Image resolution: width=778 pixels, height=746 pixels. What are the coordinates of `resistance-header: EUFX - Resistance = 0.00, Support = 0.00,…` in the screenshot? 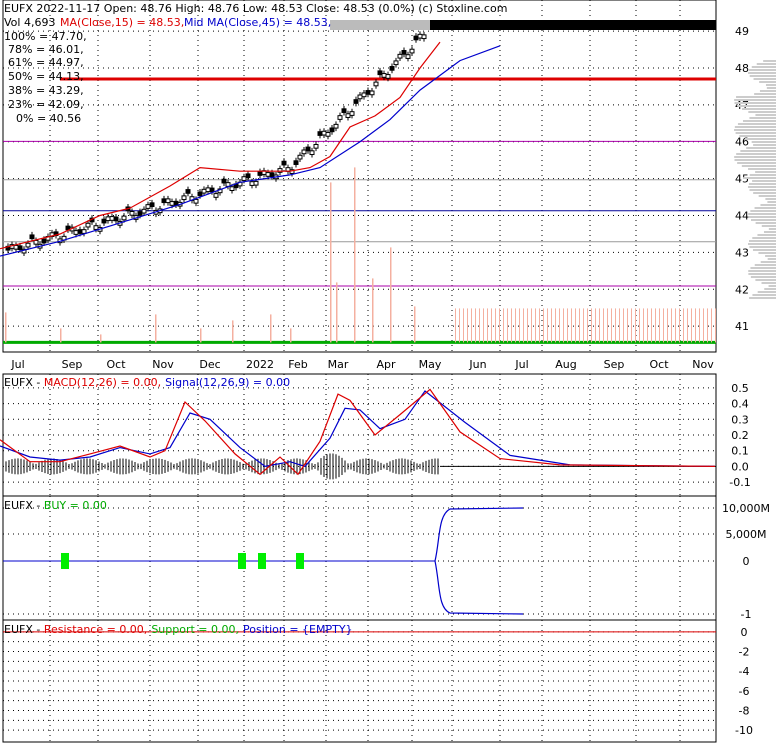 It's located at (178, 629).